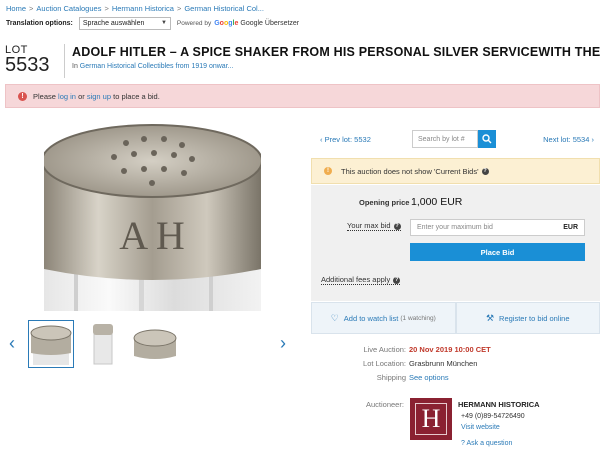 This screenshot has width=600, height=450. I want to click on breadcrumb-hermann-historica: Hermann Historica, so click(143, 8).